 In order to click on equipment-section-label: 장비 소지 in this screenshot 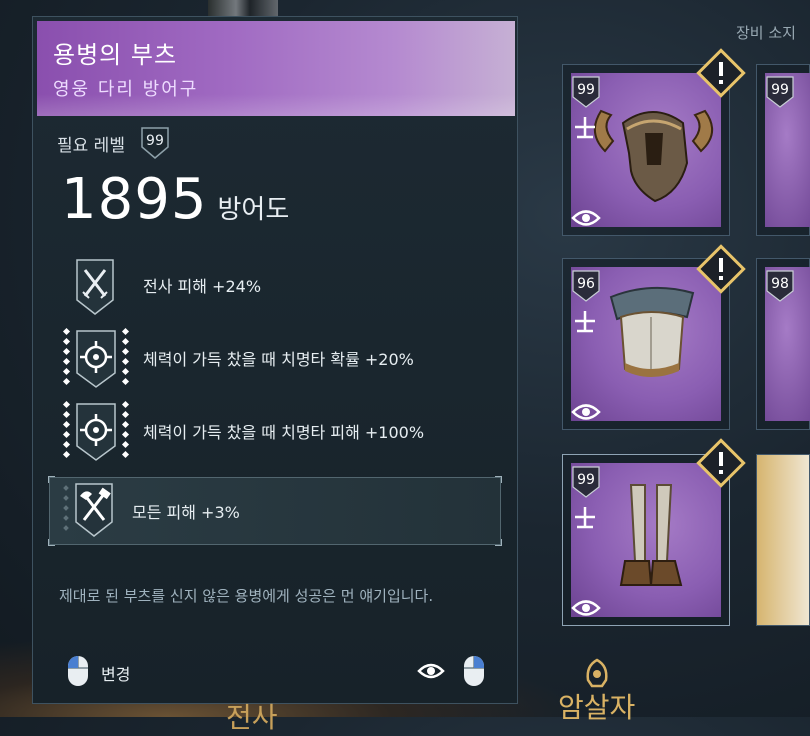, I will do `click(766, 33)`.